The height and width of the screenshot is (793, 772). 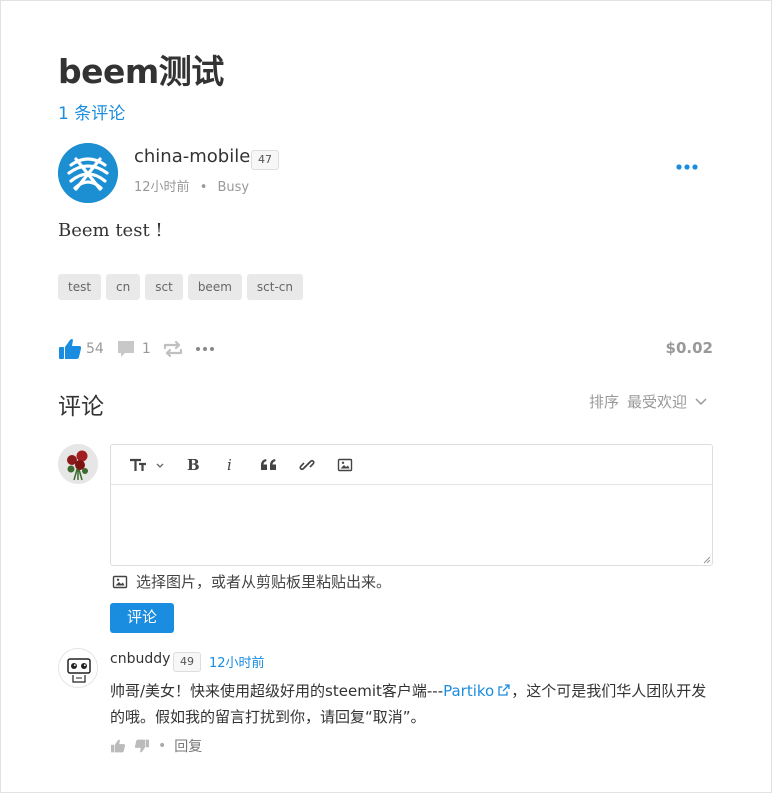 I want to click on ellipsis-icon, so click(x=204, y=349).